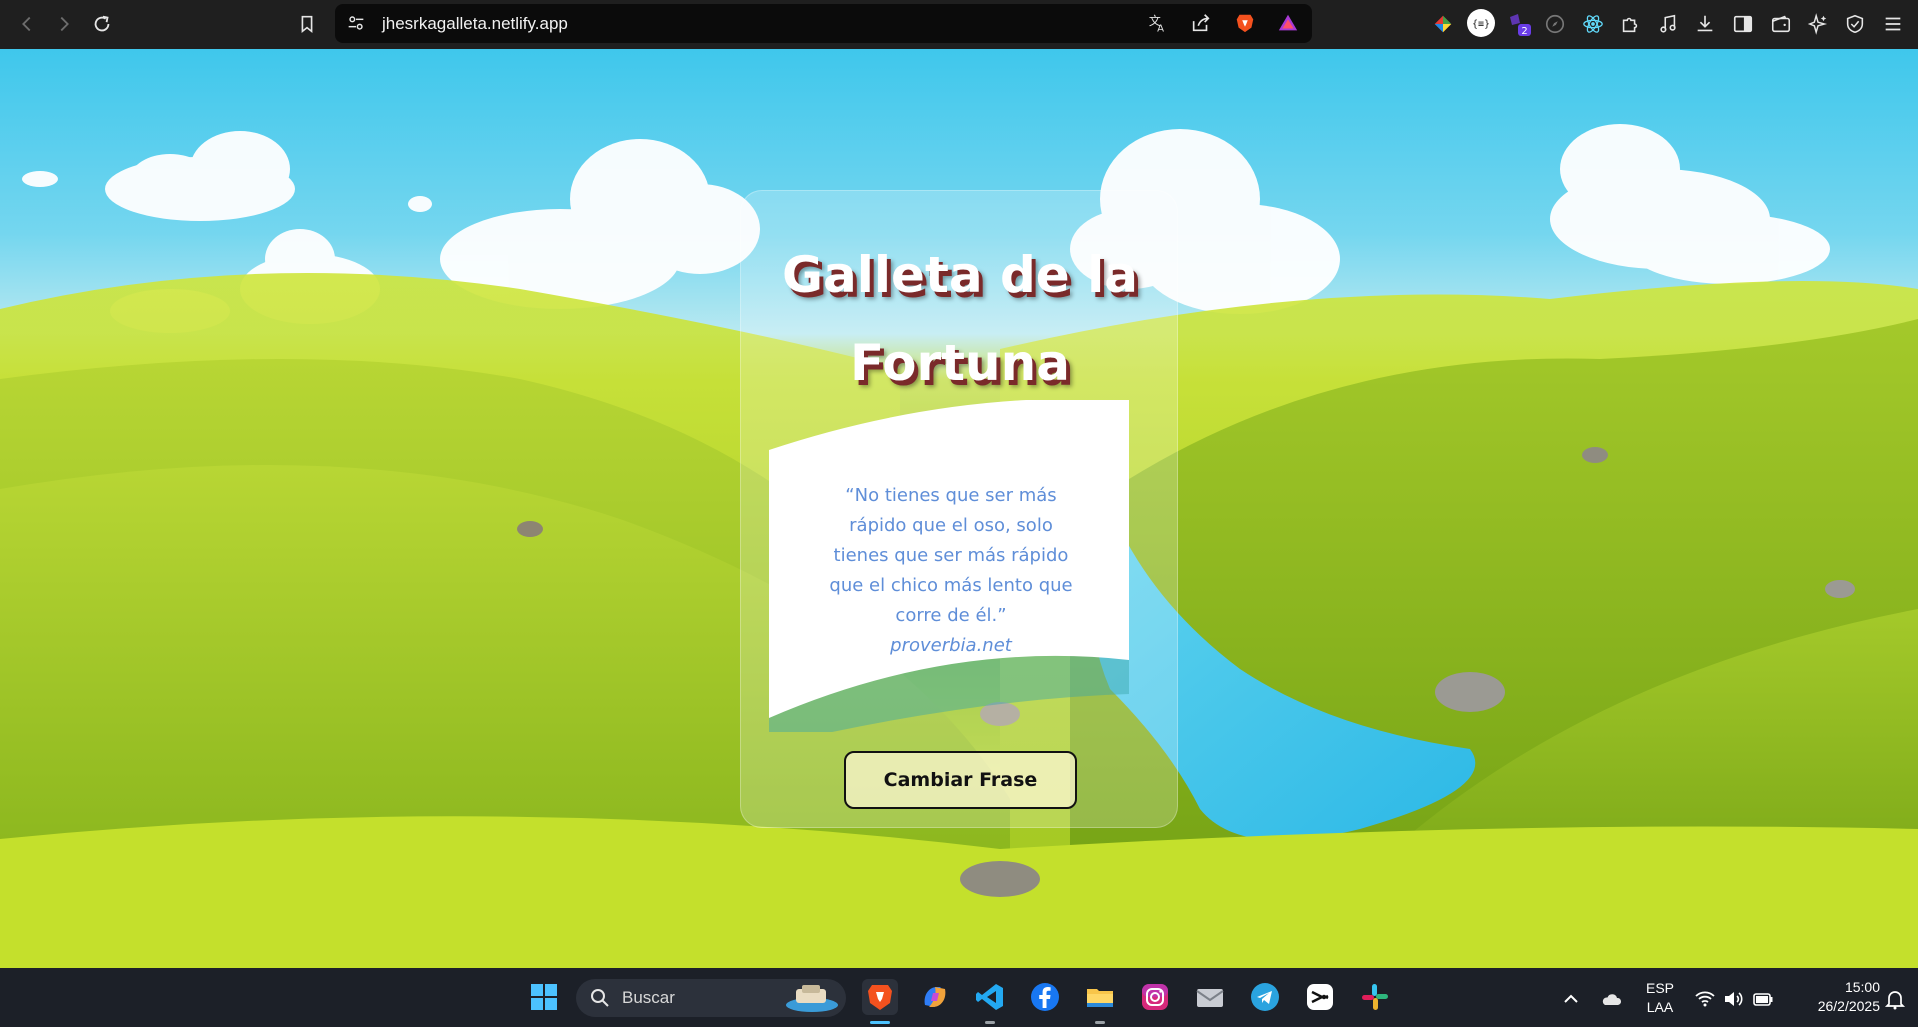 The width and height of the screenshot is (1918, 1027). Describe the element at coordinates (1375, 997) in the screenshot. I see `slack-icon` at that location.